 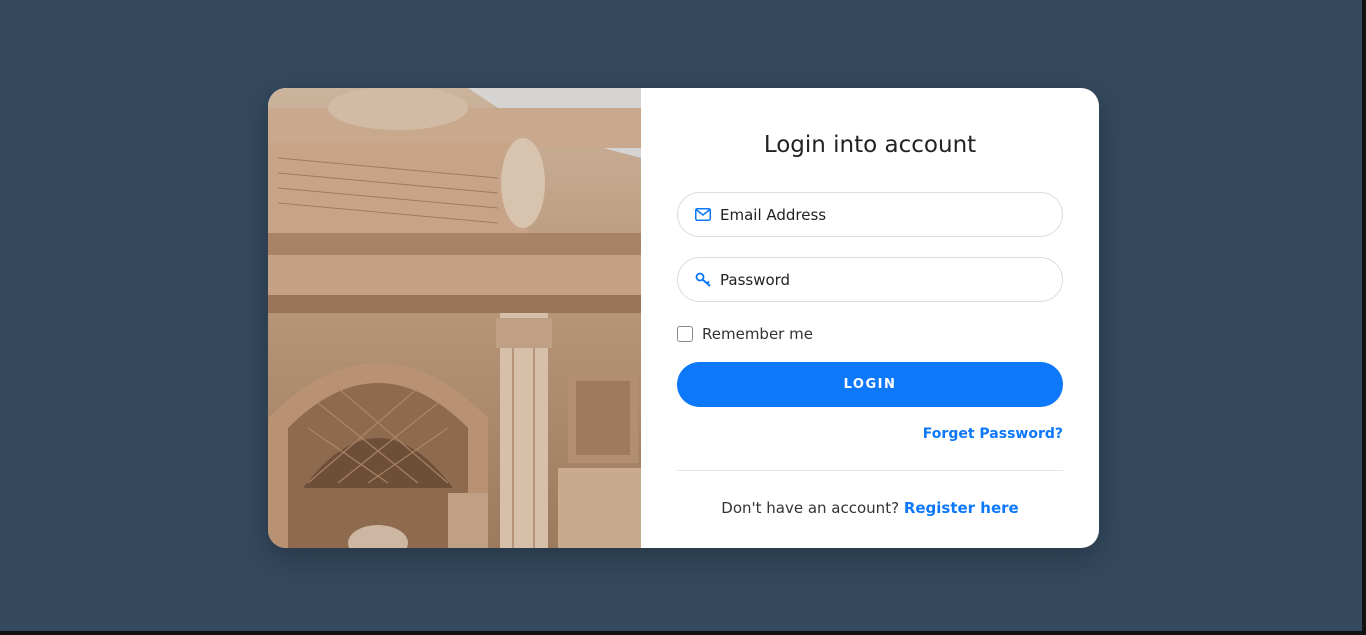 I want to click on key-icon, so click(x=703, y=280).